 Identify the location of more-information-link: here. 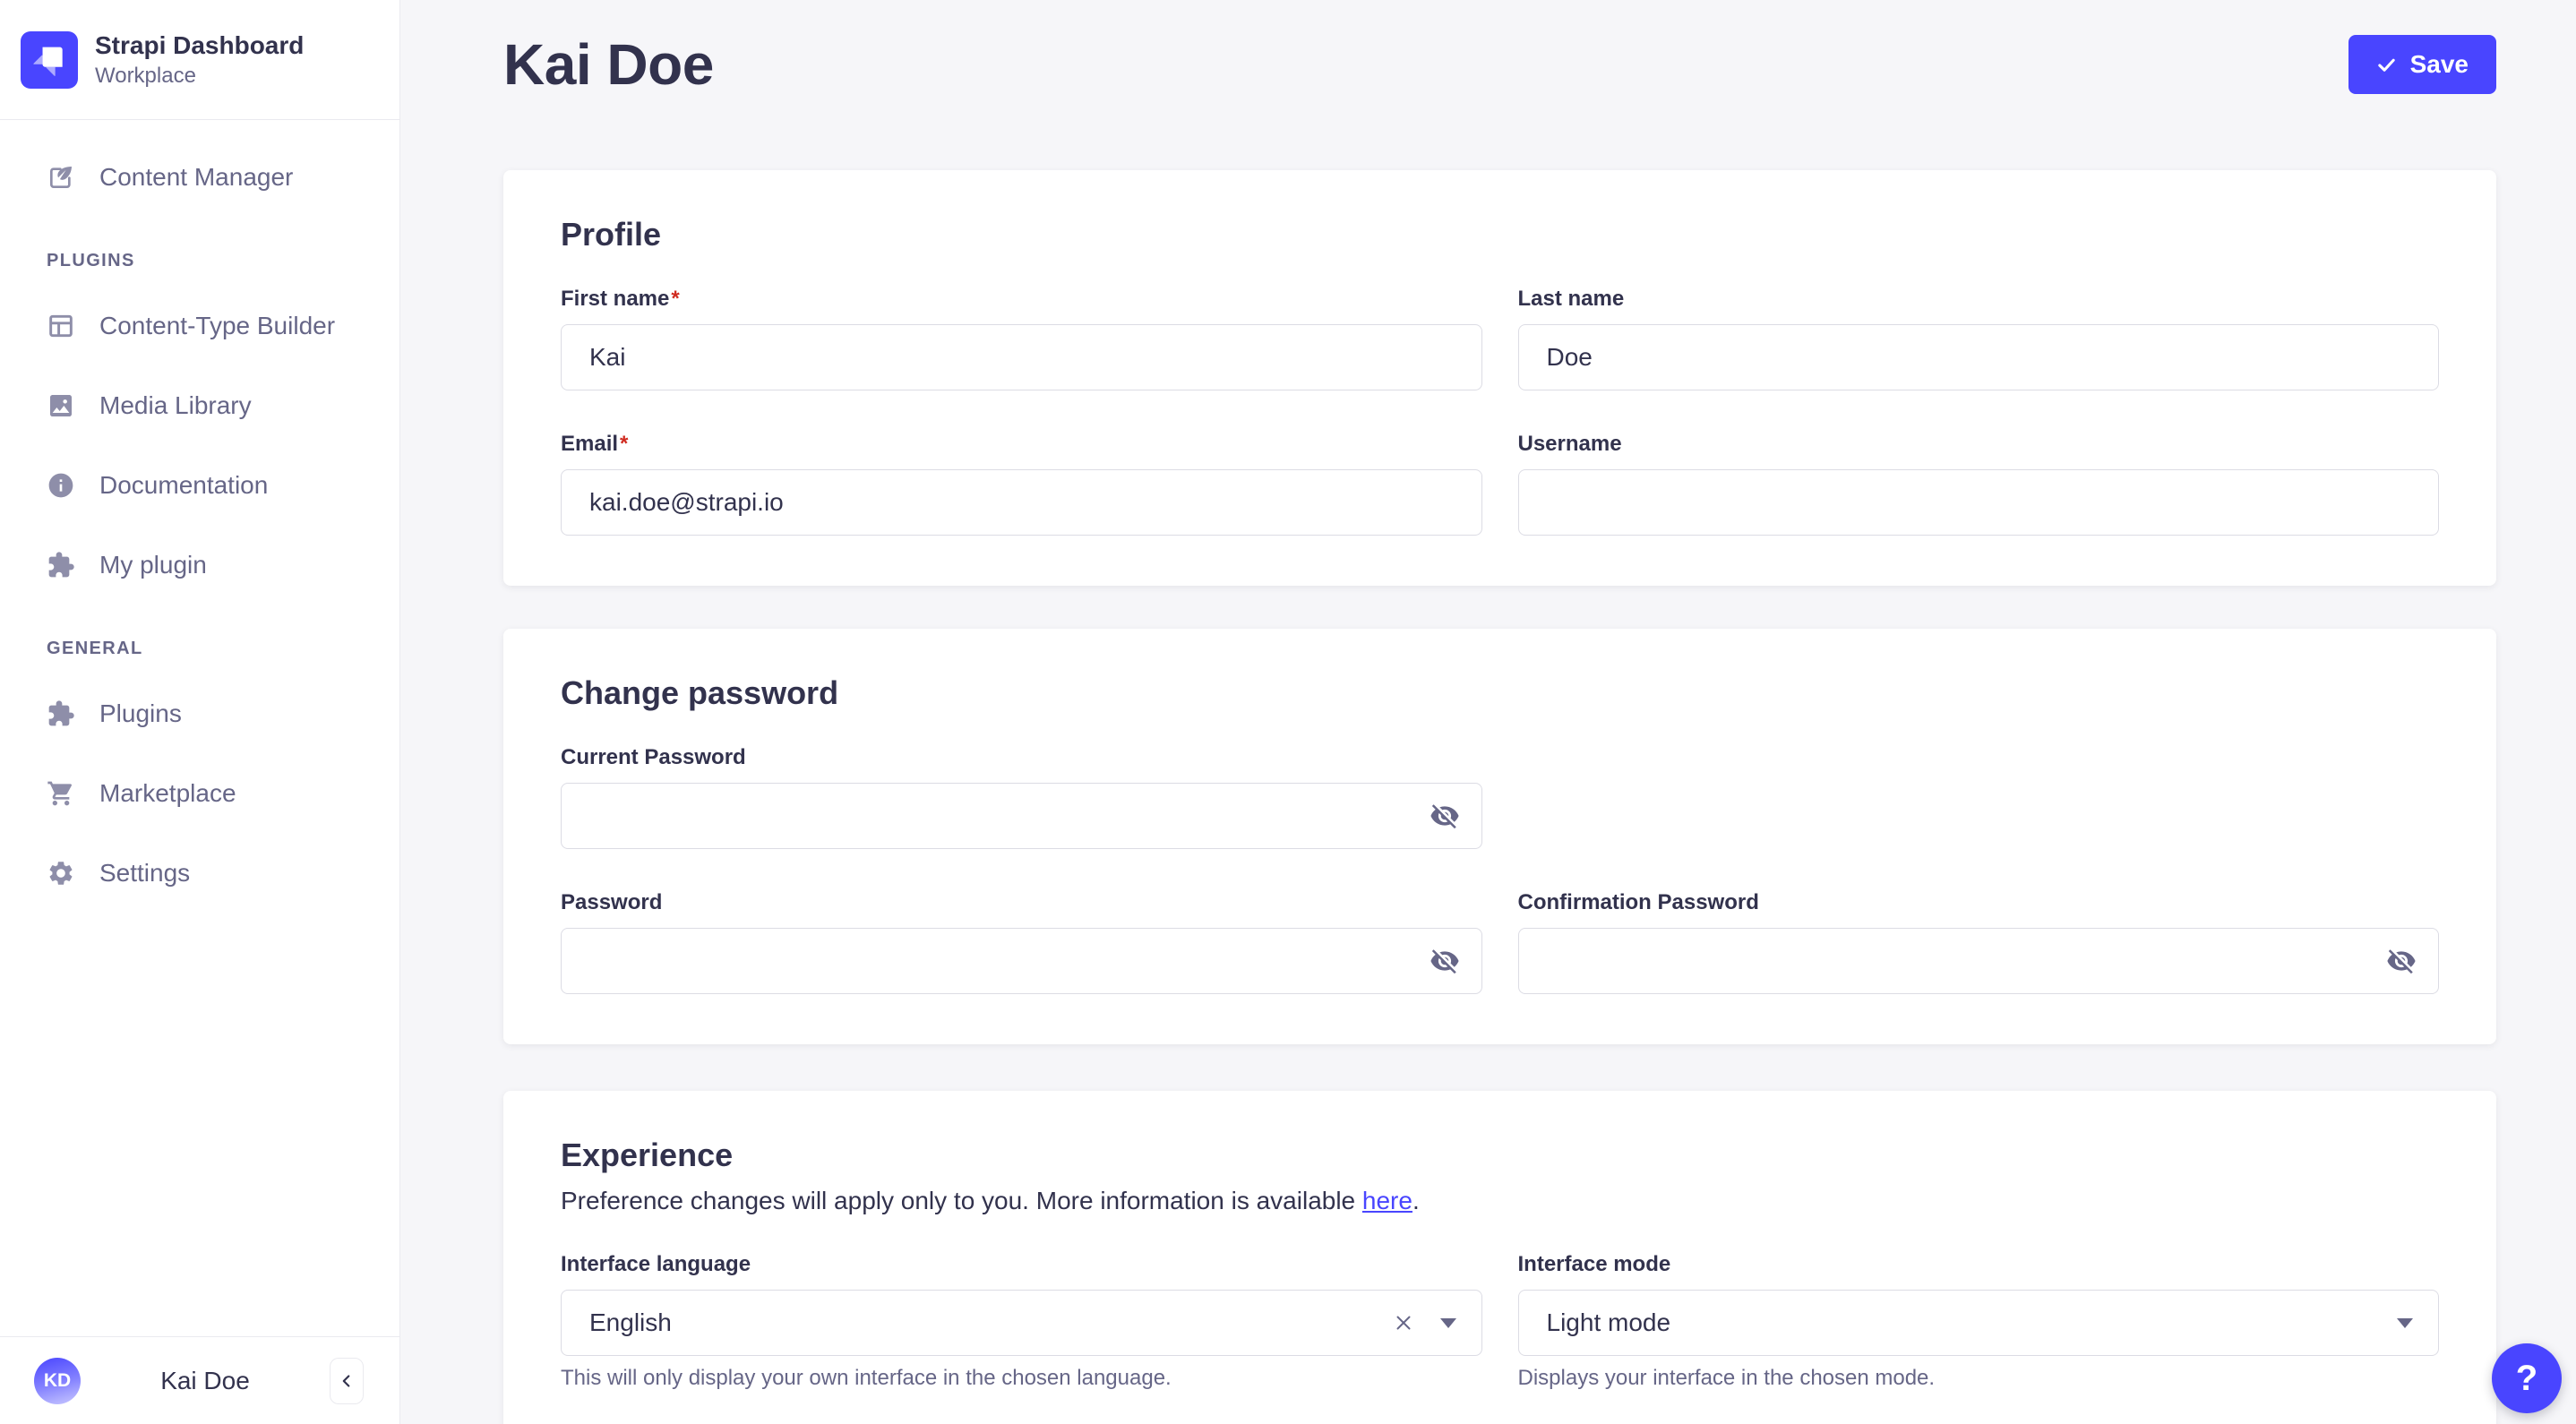
(1387, 1200).